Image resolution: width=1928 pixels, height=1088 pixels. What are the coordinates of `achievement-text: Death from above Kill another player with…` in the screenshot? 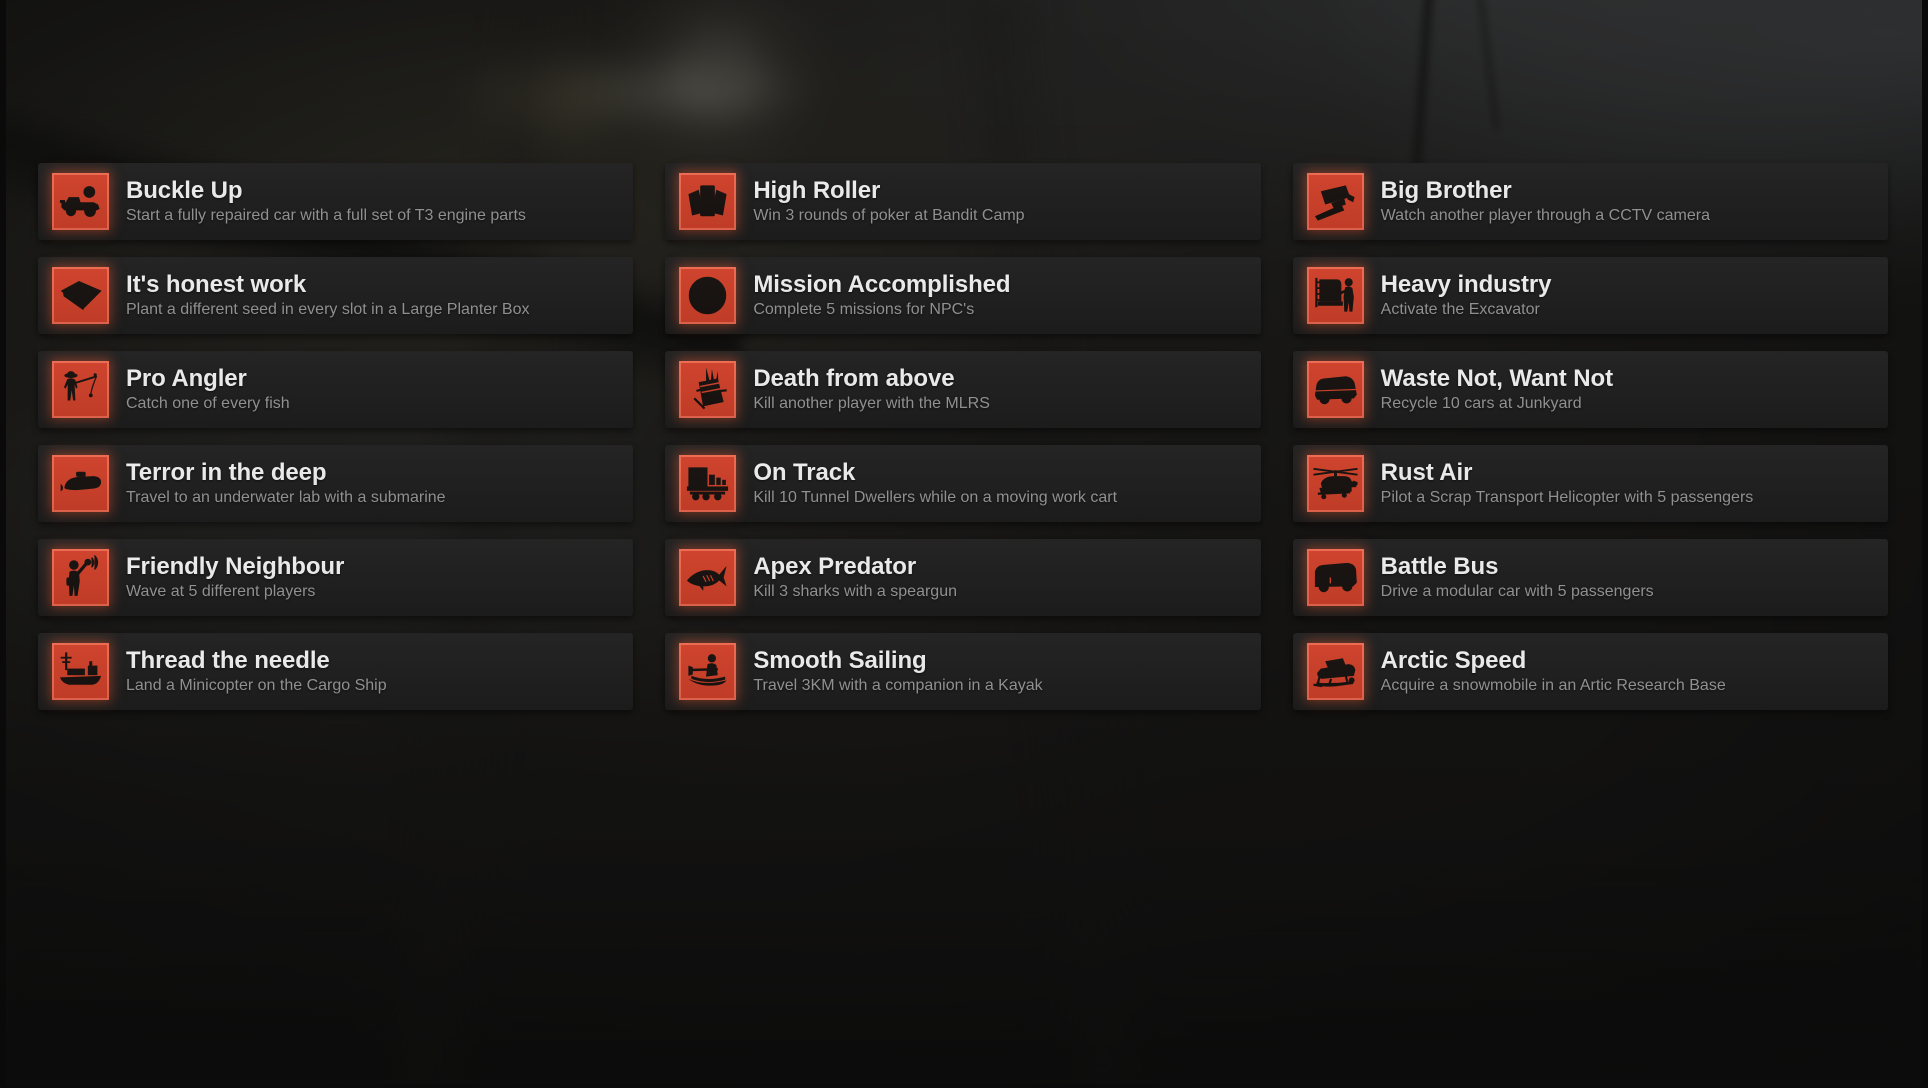 It's located at (871, 389).